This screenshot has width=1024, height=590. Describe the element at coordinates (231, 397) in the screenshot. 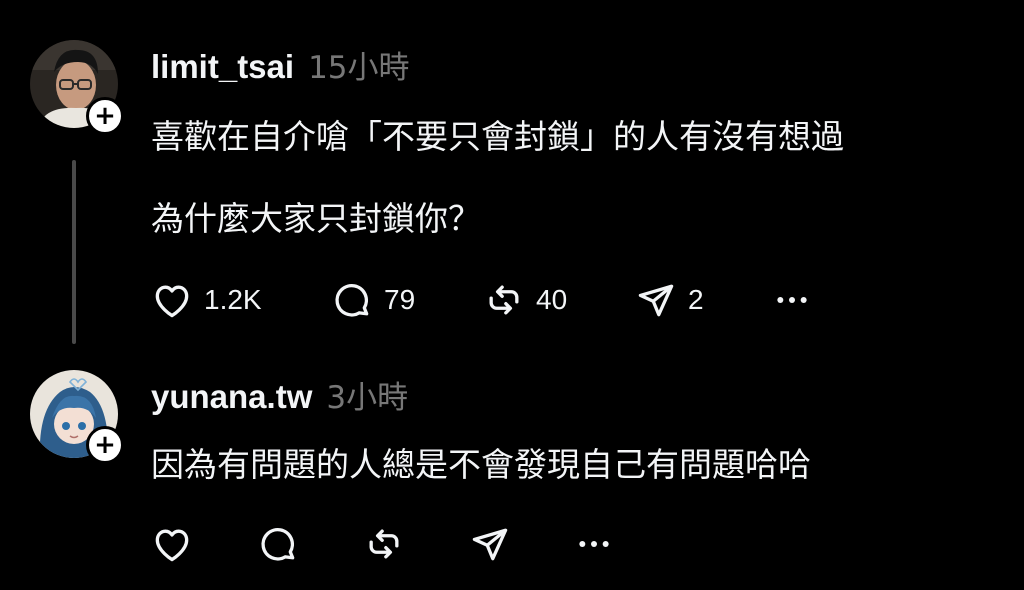

I see `username: yunana.tw` at that location.